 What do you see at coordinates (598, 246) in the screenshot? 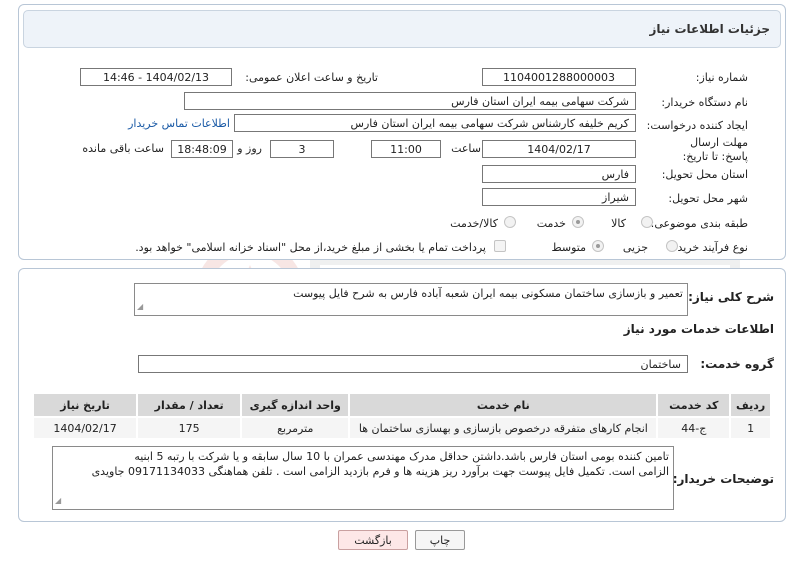
I see `process-radio-medium` at bounding box center [598, 246].